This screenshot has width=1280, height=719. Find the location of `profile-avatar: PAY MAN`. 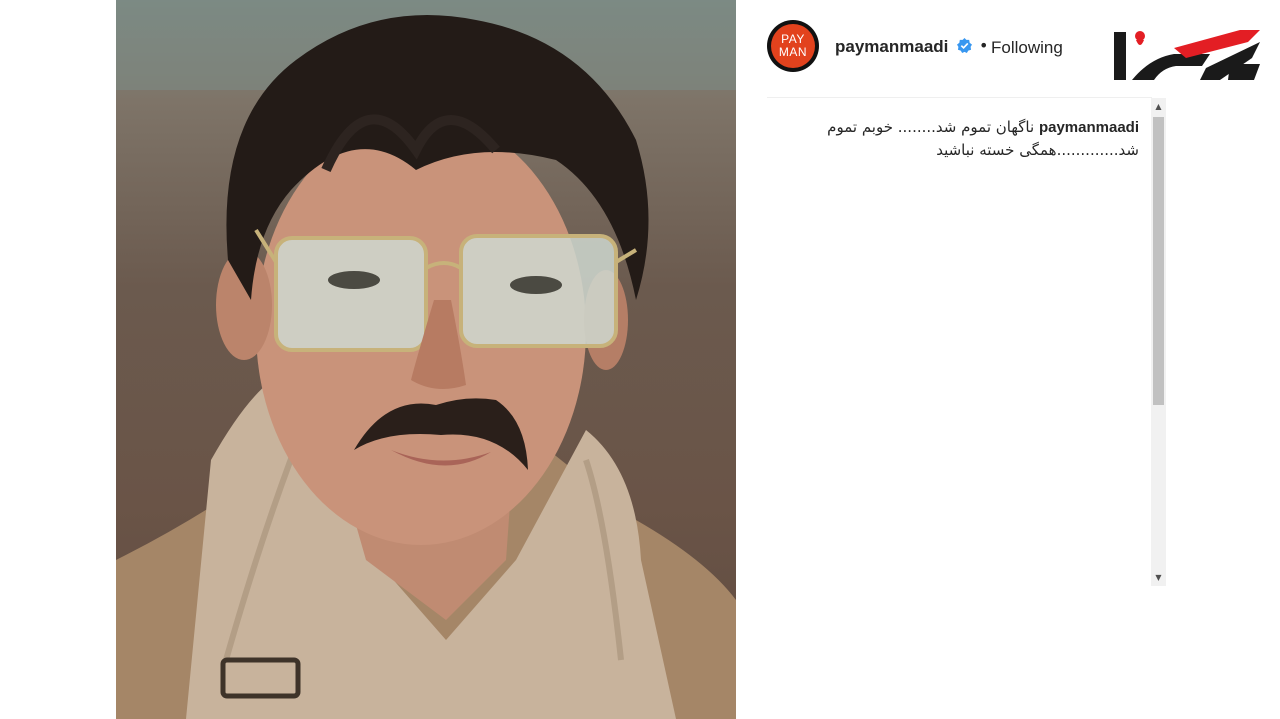

profile-avatar: PAY MAN is located at coordinates (793, 46).